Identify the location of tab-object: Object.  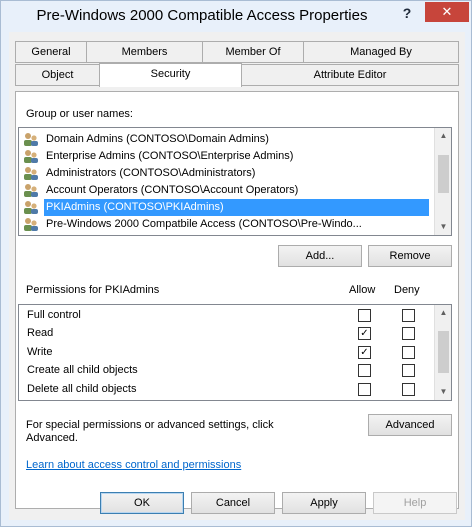
(57, 75).